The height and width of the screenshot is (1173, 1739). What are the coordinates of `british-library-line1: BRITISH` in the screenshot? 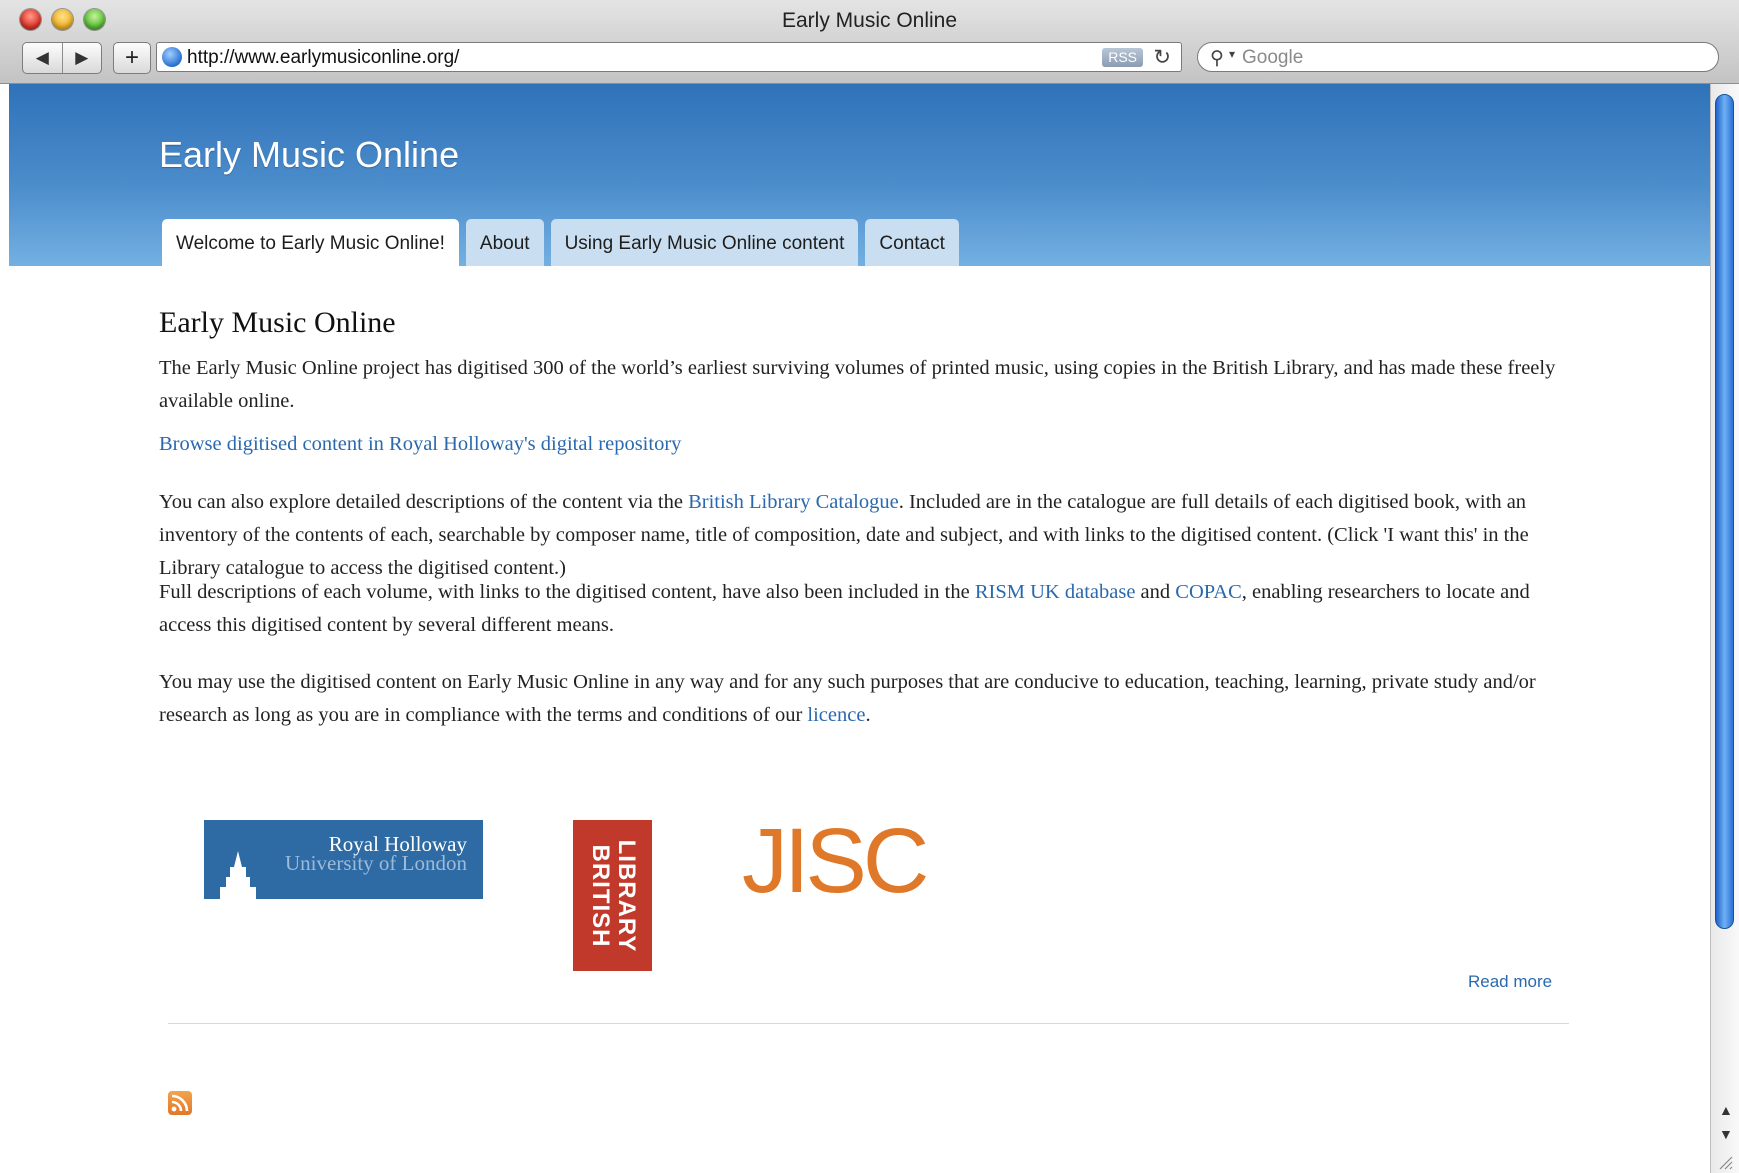 It's located at (600, 895).